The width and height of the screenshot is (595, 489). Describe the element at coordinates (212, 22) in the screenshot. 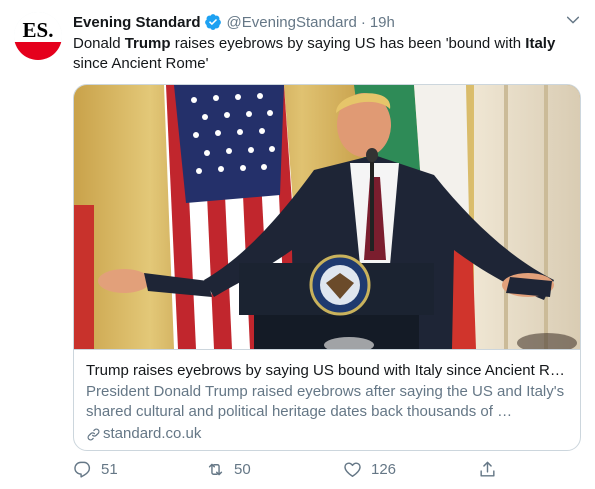

I see `verified-badge-icon` at that location.